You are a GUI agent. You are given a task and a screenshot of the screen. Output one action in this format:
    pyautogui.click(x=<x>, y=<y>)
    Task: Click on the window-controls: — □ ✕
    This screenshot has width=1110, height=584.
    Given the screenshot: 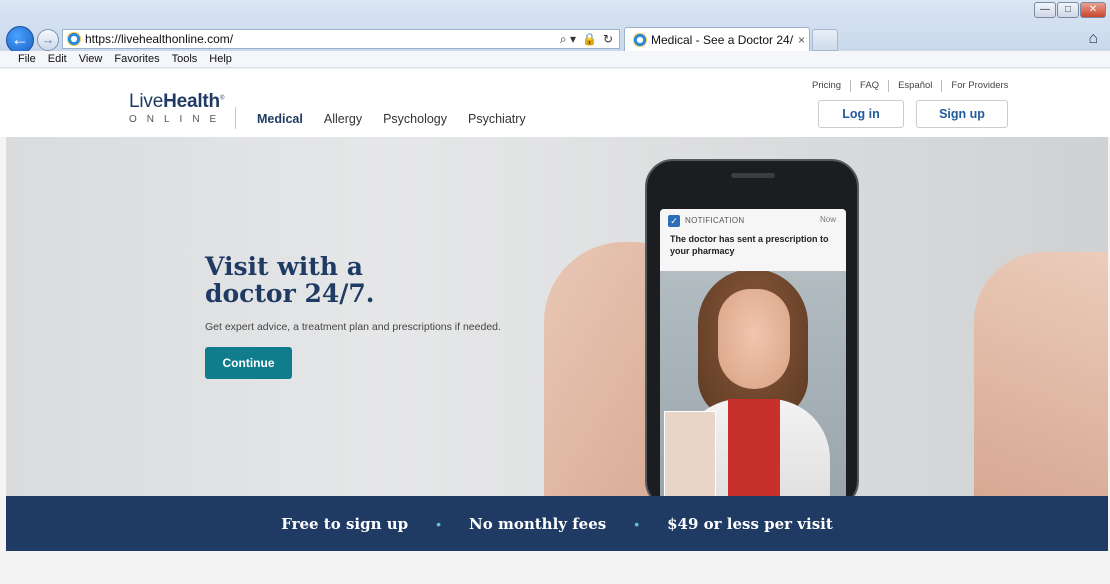 What is the action you would take?
    pyautogui.click(x=1070, y=10)
    